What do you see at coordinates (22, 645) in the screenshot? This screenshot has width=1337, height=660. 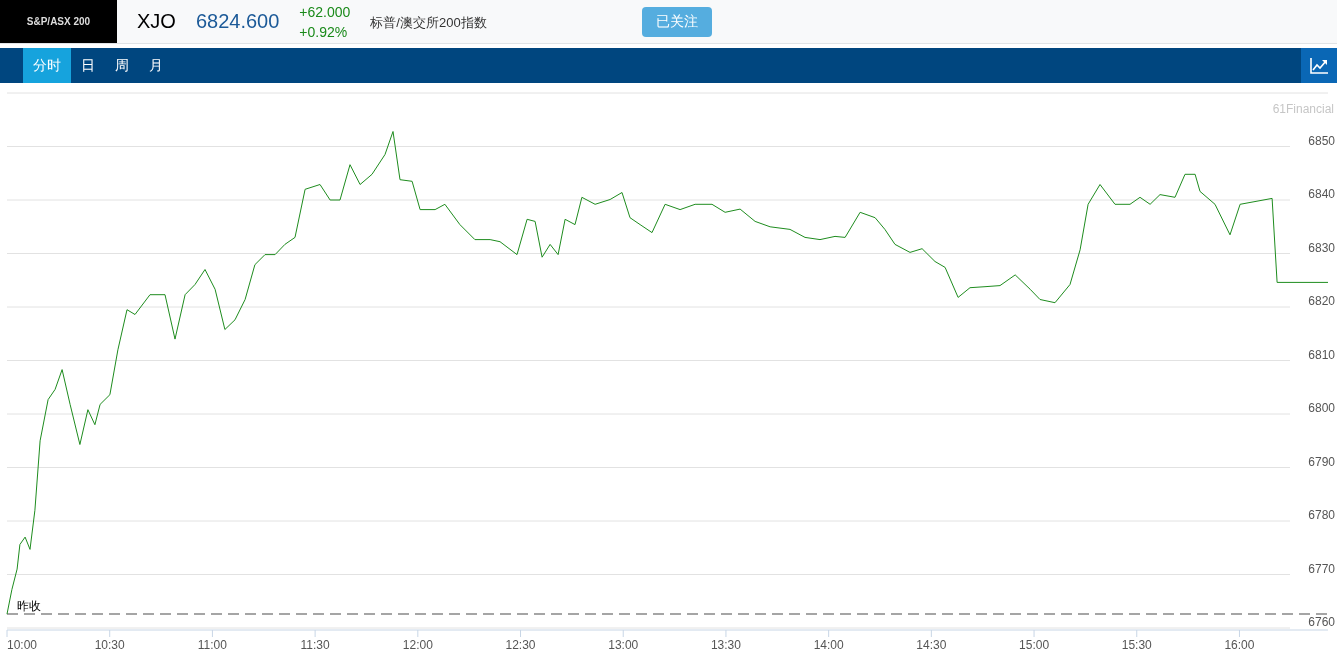 I see `x-axis-label: 10:00` at bounding box center [22, 645].